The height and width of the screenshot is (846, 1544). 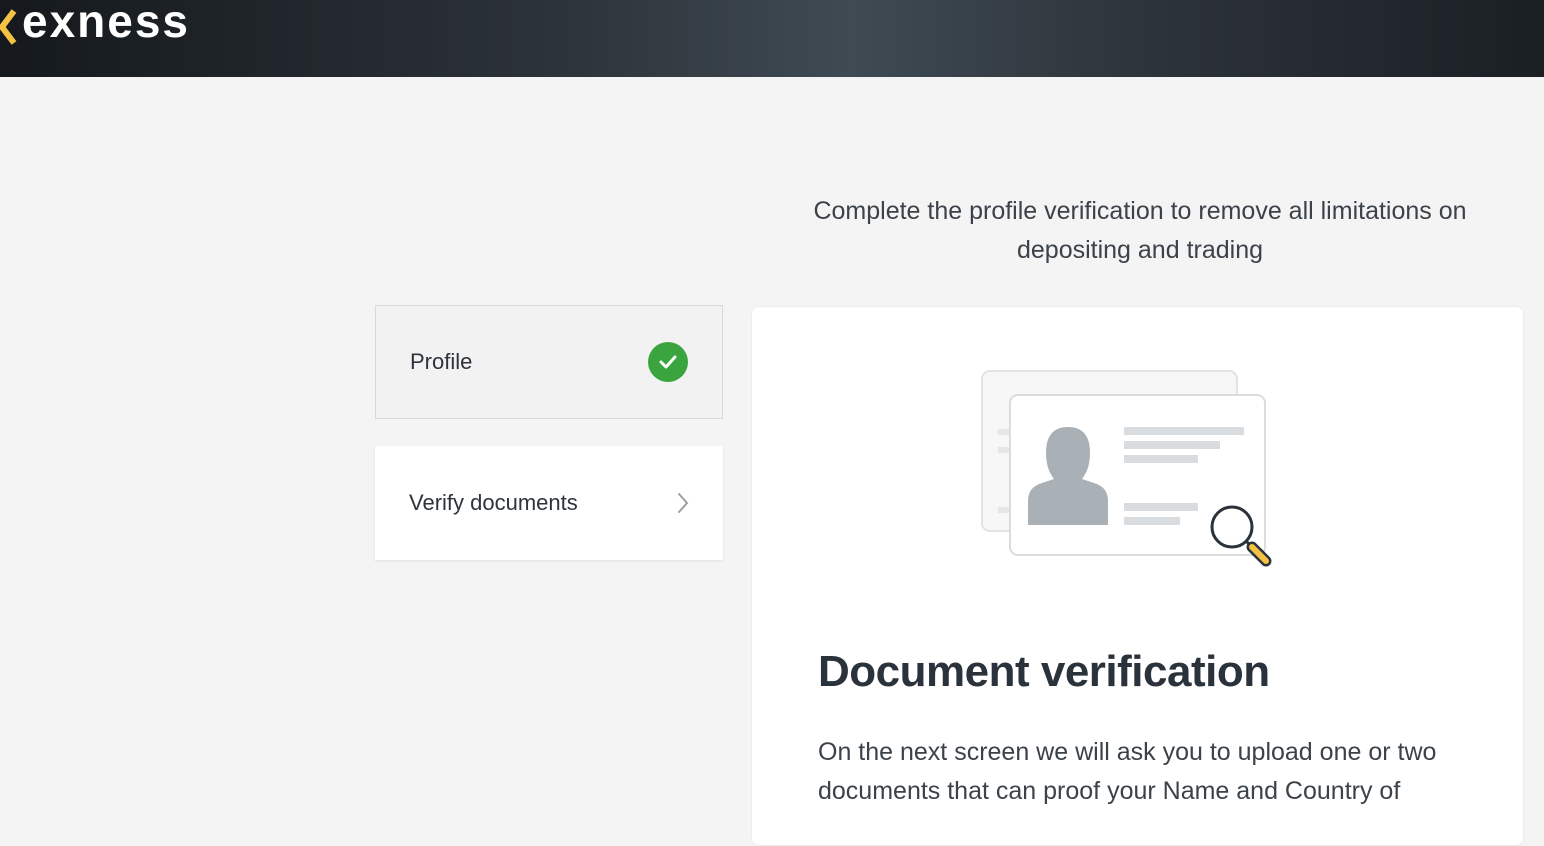 What do you see at coordinates (9, 23) in the screenshot?
I see `logo-mark-icon` at bounding box center [9, 23].